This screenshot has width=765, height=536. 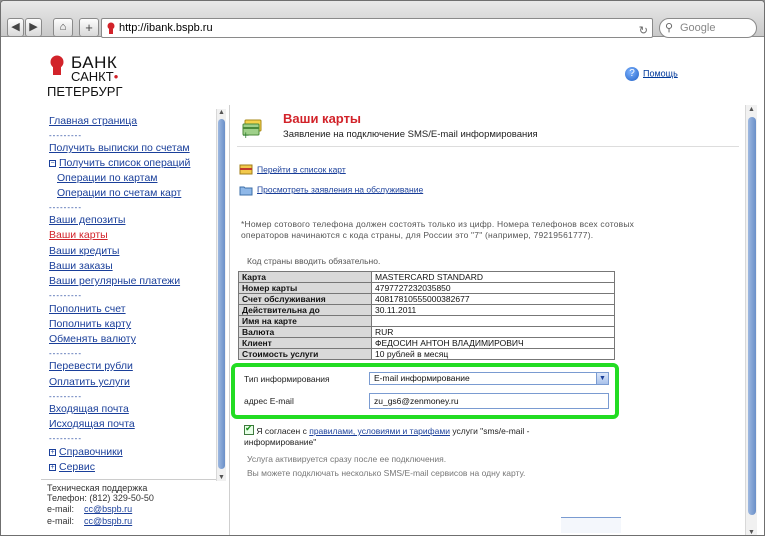 What do you see at coordinates (660, 73) in the screenshot?
I see `help-label: Помощь` at bounding box center [660, 73].